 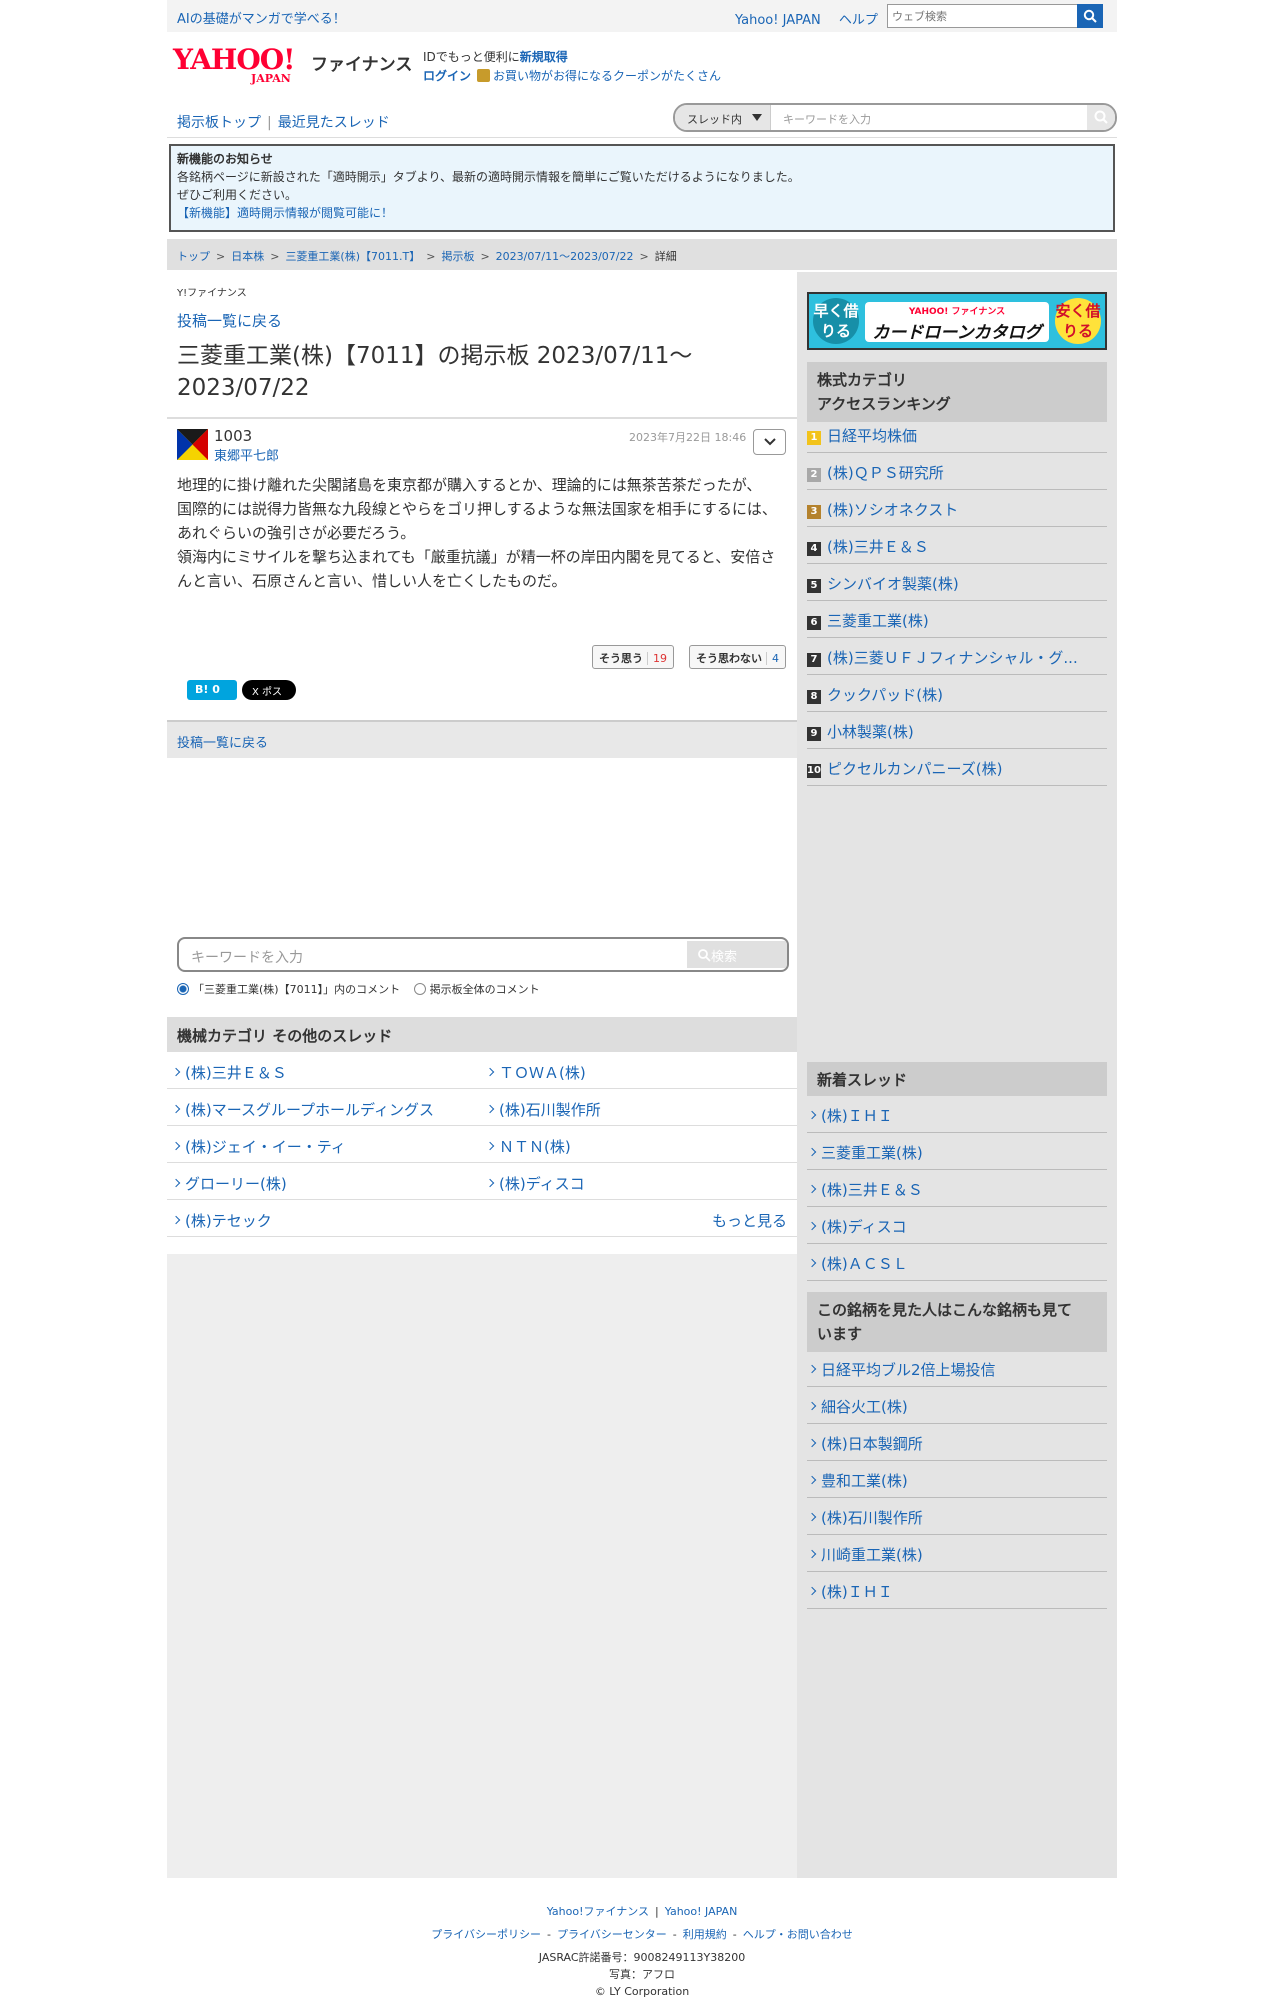 I want to click on new-thread-item: (株)三井Ｅ＆Ｓ, so click(x=957, y=1188).